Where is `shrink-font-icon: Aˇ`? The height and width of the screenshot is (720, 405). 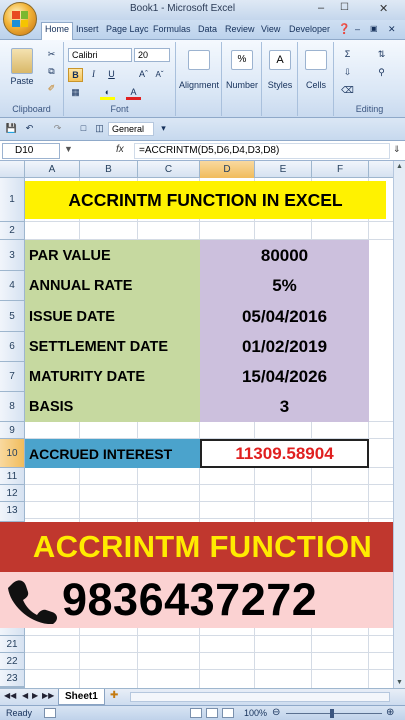 shrink-font-icon: Aˇ is located at coordinates (159, 75).